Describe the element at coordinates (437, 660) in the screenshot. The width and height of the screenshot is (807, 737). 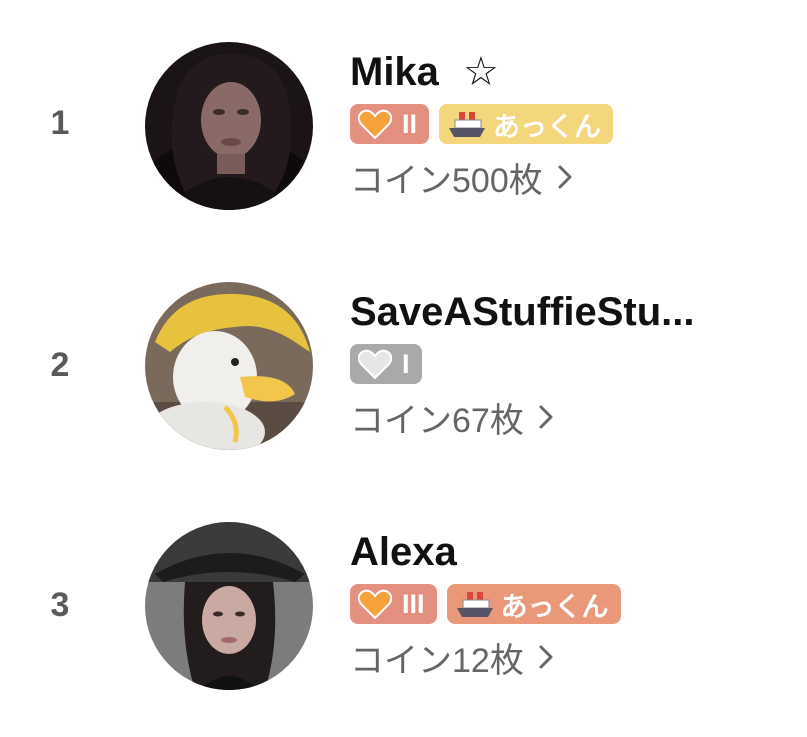
I see `coin-count: コイン12枚` at that location.